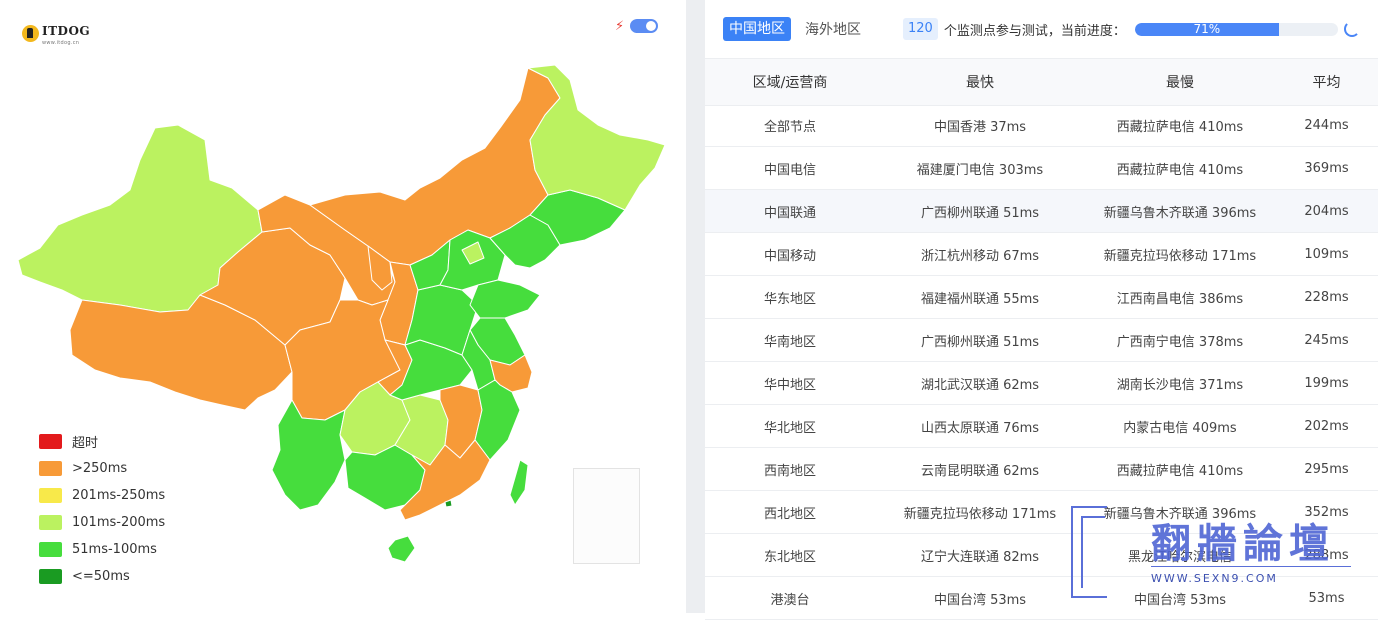 Image resolution: width=1378 pixels, height=620 pixels. What do you see at coordinates (102, 441) in the screenshot?
I see `legend-item: 超时` at bounding box center [102, 441].